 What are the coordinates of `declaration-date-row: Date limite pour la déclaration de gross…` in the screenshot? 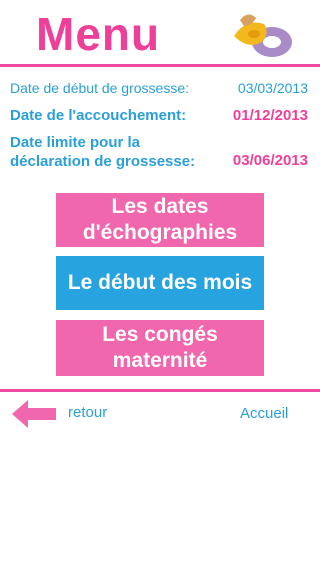 It's located at (159, 153).